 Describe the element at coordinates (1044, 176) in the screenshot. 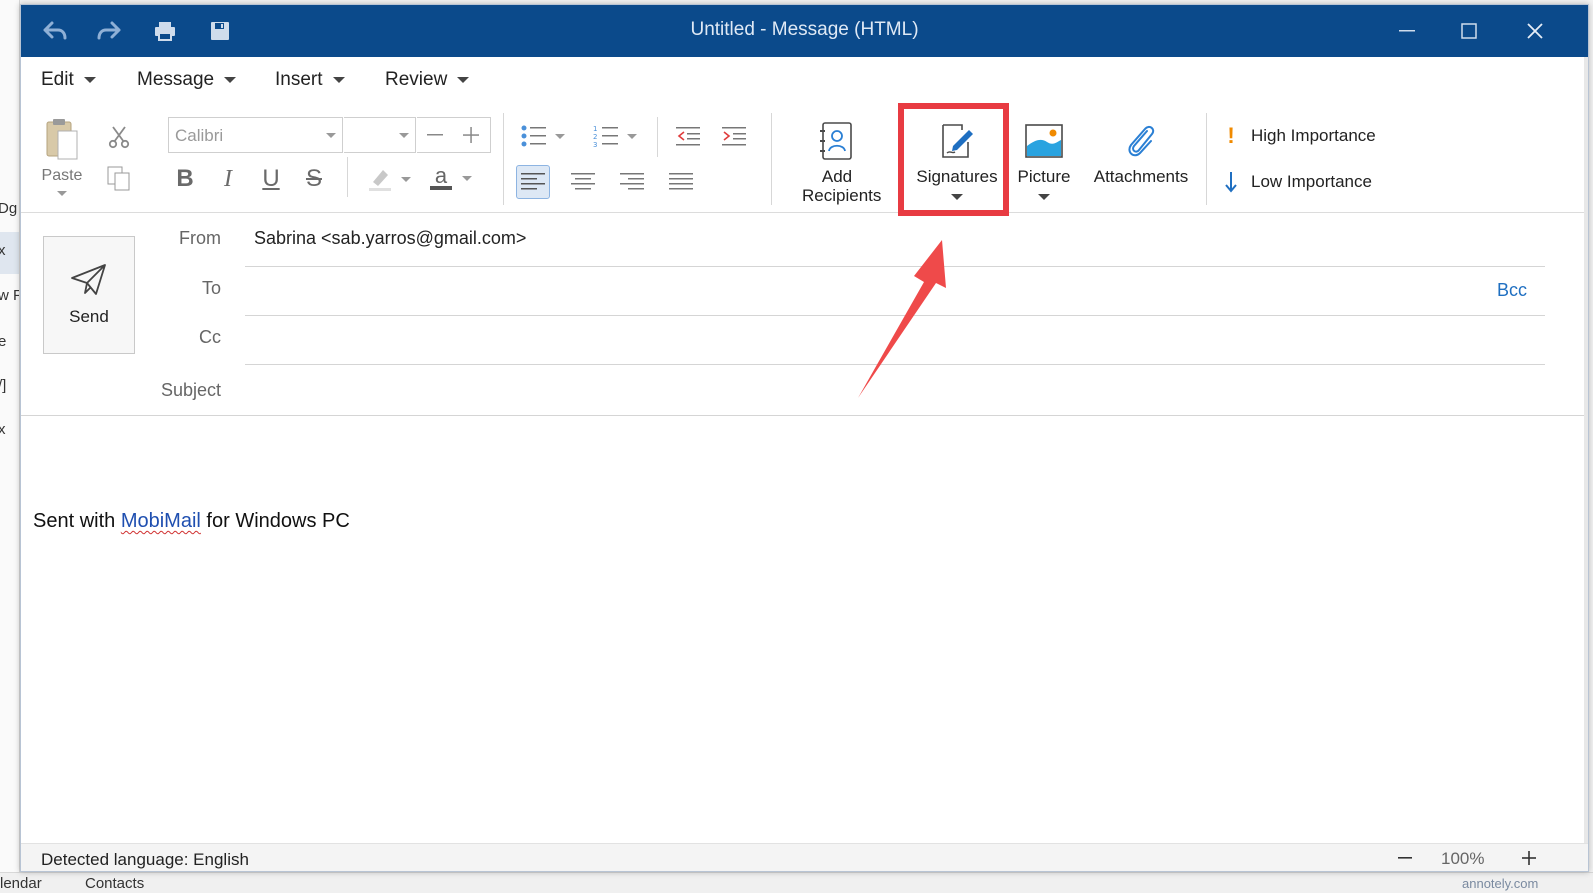

I see `picture-label: Picture` at that location.